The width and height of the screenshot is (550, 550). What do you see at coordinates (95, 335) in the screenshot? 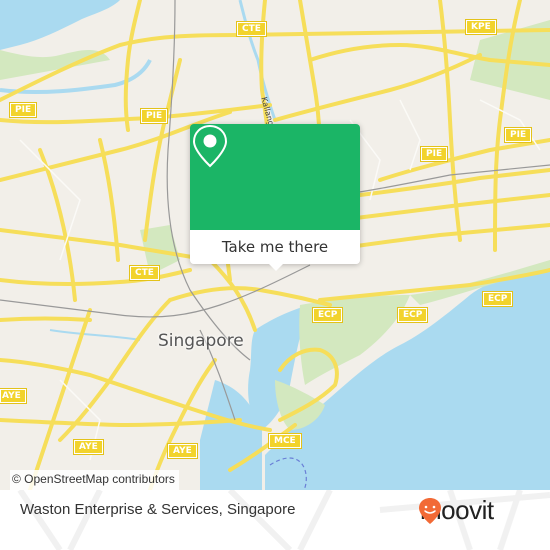
I see `canal` at bounding box center [95, 335].